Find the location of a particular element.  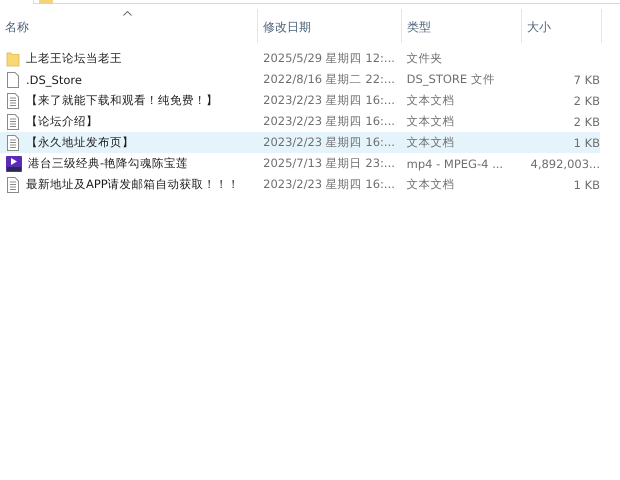

file-row: 【论坛介绍】 2023/2/23 星期四 16:... 文本文档 2 KB is located at coordinates (300, 121).